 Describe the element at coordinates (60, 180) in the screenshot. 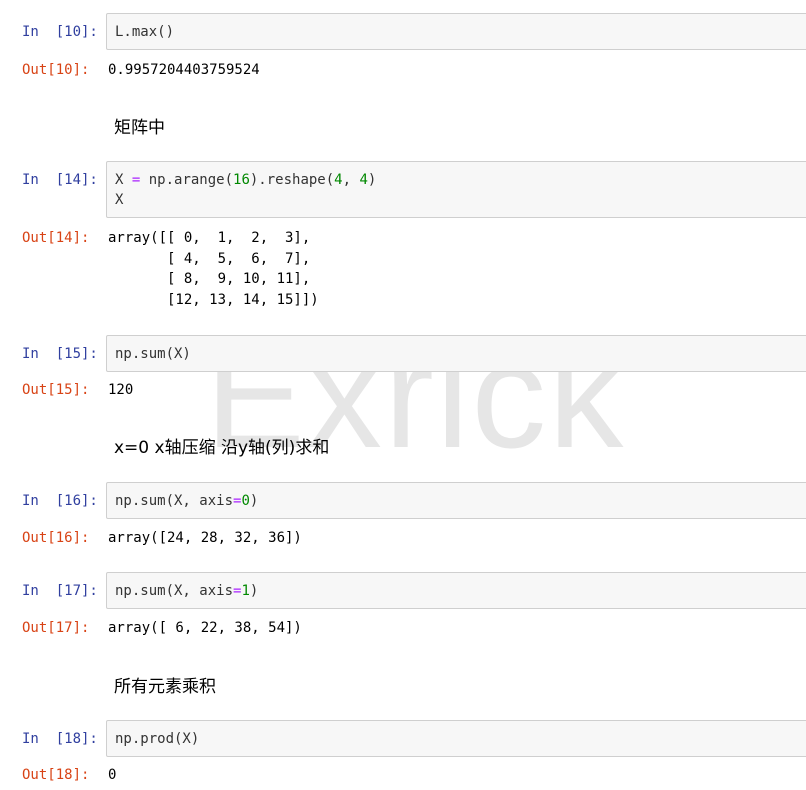

I see `in-prompt: In [14]:` at that location.